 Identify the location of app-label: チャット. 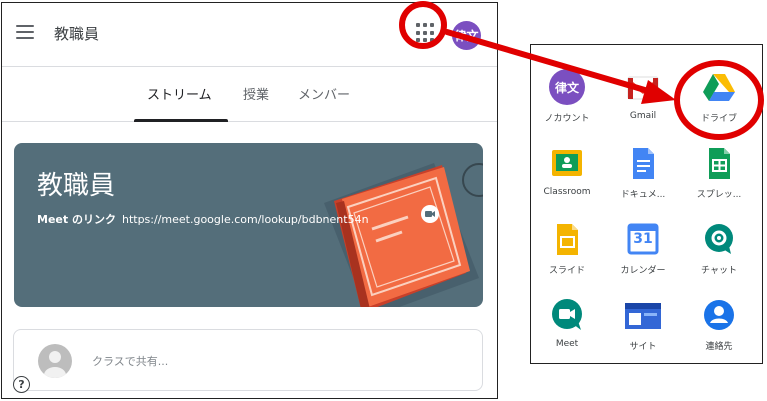
(719, 271).